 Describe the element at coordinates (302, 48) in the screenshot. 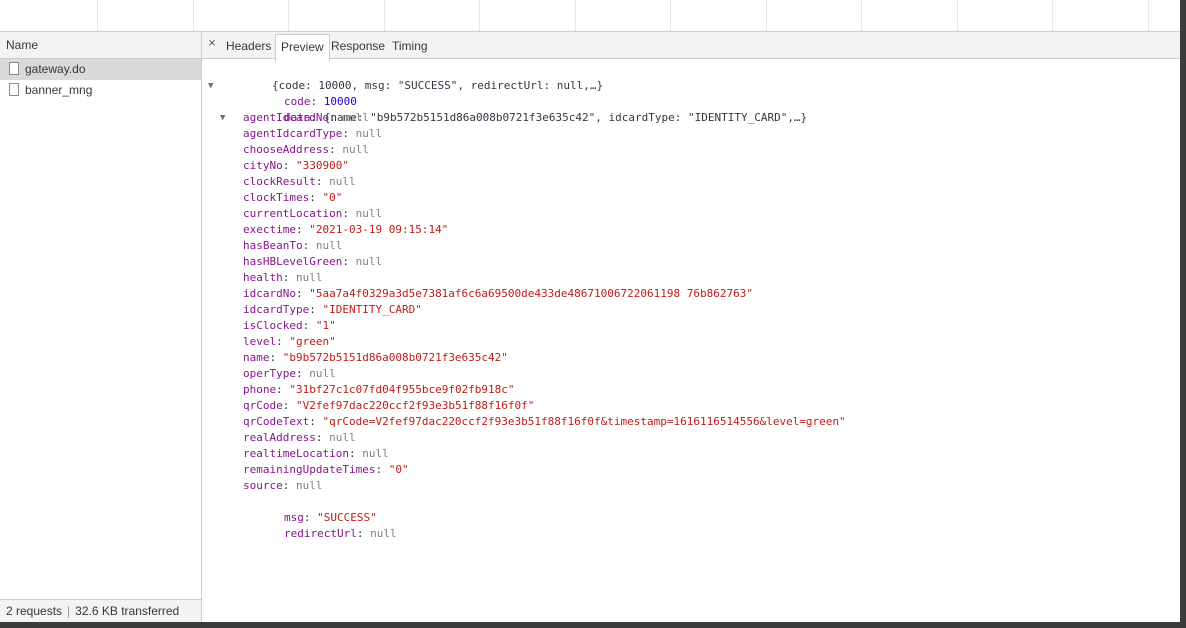

I see `tab-preview: Preview` at that location.